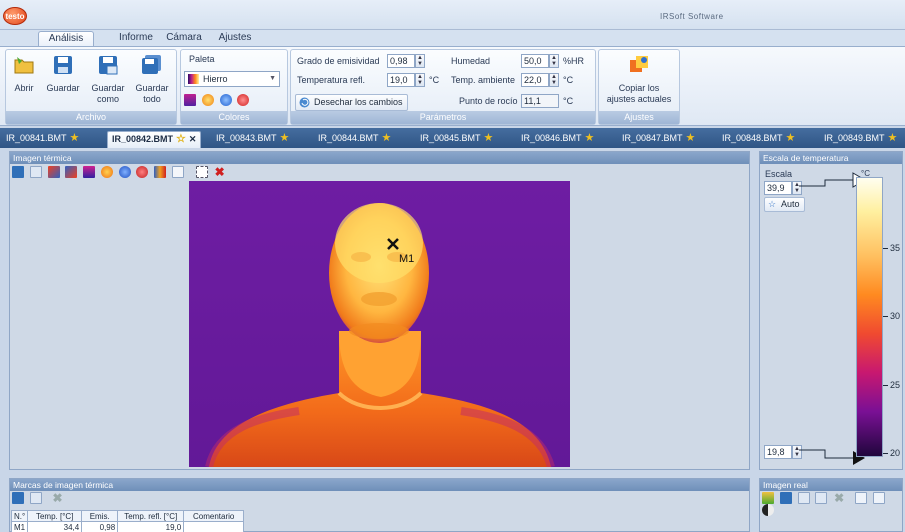 The image size is (905, 532). What do you see at coordinates (19, 516) in the screenshot?
I see `column-header: N.°` at bounding box center [19, 516].